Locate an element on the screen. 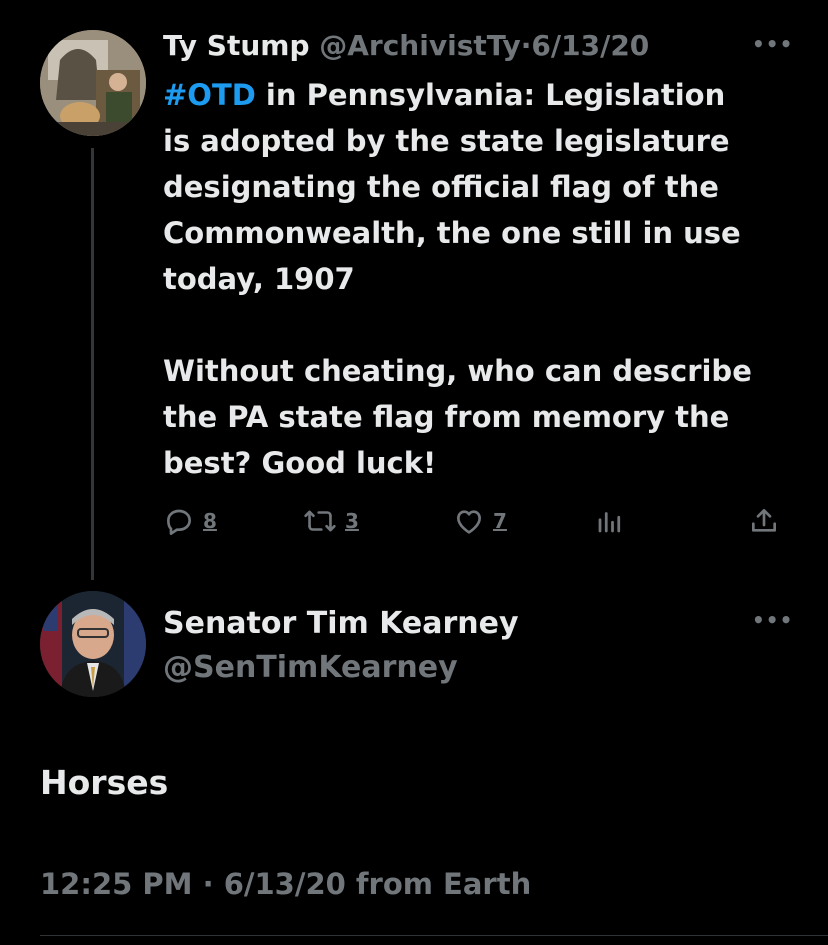  parent-tweet-date: 6/13/20 is located at coordinates (590, 45).